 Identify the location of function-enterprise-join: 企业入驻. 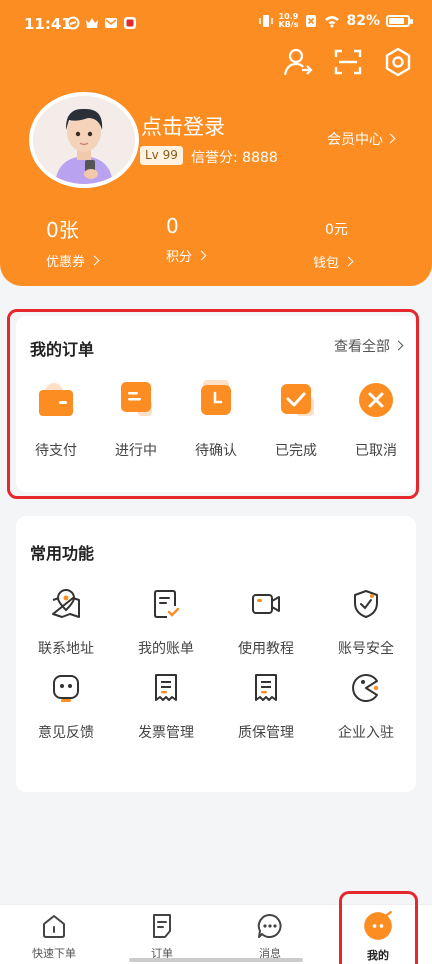
(366, 707).